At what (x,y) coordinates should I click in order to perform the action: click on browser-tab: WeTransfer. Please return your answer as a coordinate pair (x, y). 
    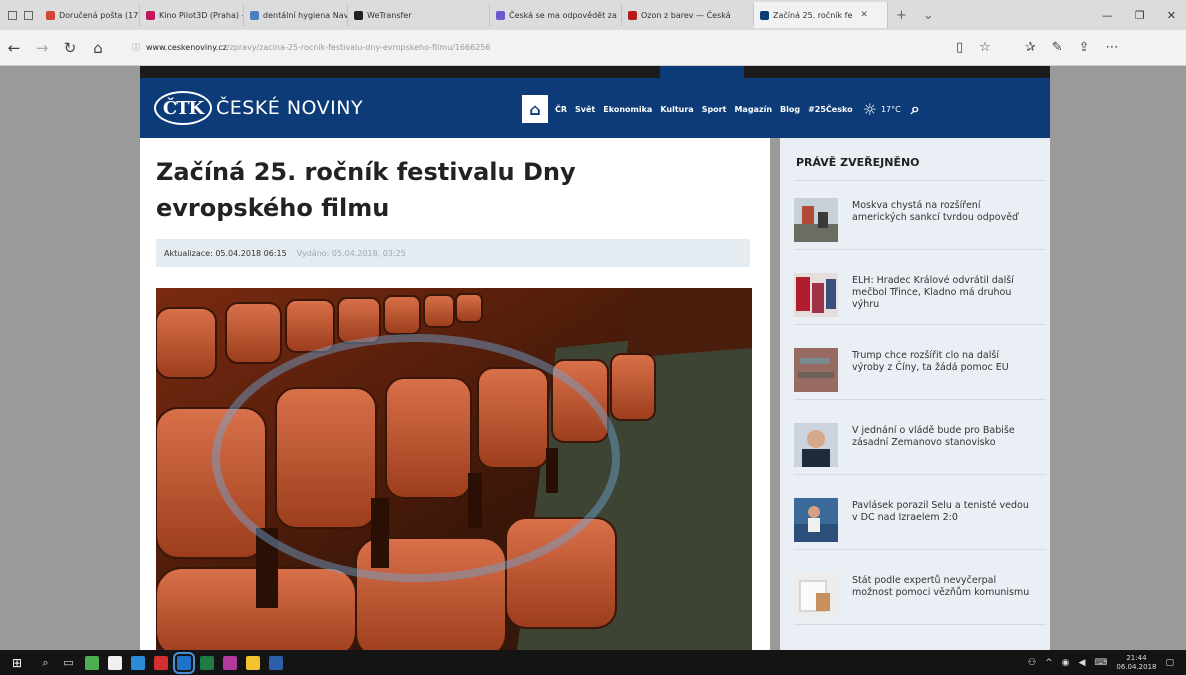
    Looking at the image, I should click on (419, 15).